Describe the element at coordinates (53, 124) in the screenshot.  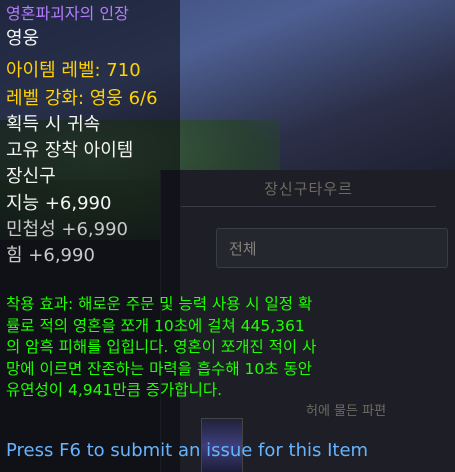
I see `binding-text: 획득 시 귀속` at that location.